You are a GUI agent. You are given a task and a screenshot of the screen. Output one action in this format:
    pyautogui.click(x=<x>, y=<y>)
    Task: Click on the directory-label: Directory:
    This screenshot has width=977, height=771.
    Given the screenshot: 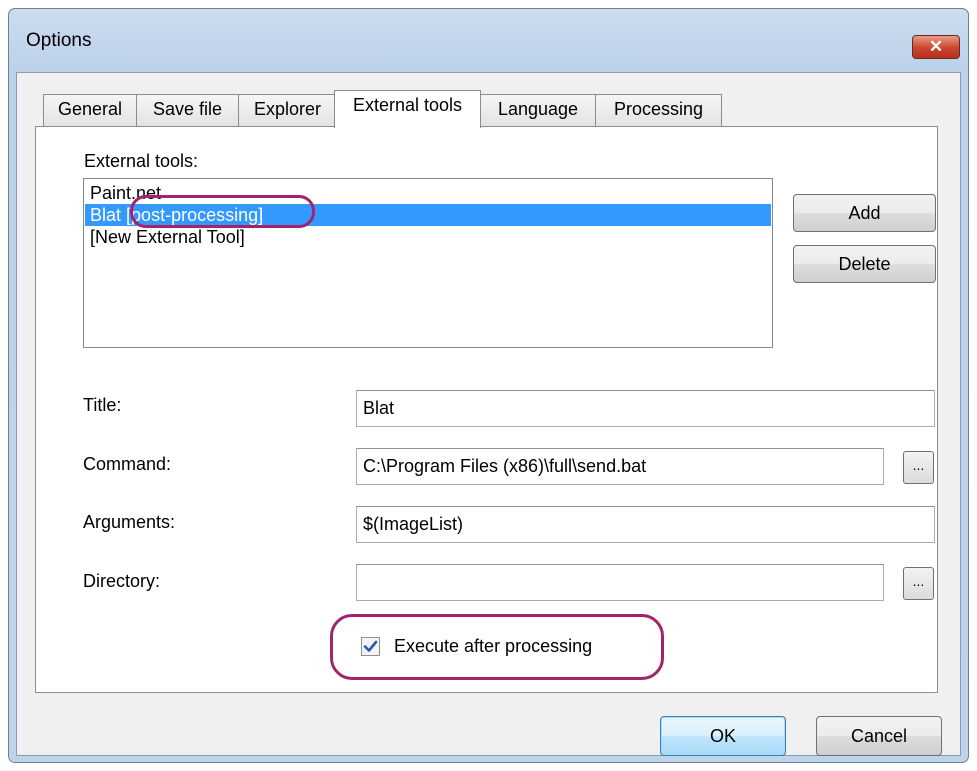 What is the action you would take?
    pyautogui.click(x=122, y=581)
    